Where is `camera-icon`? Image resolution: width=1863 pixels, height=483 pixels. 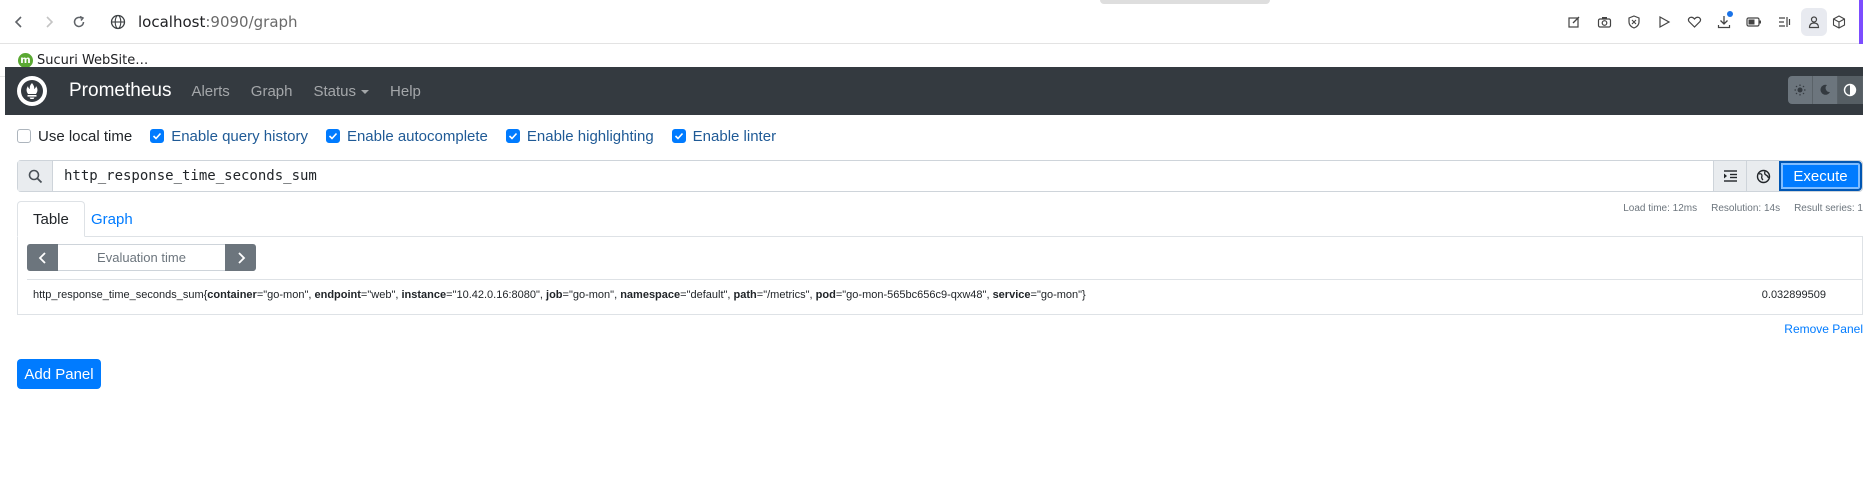 camera-icon is located at coordinates (1604, 22).